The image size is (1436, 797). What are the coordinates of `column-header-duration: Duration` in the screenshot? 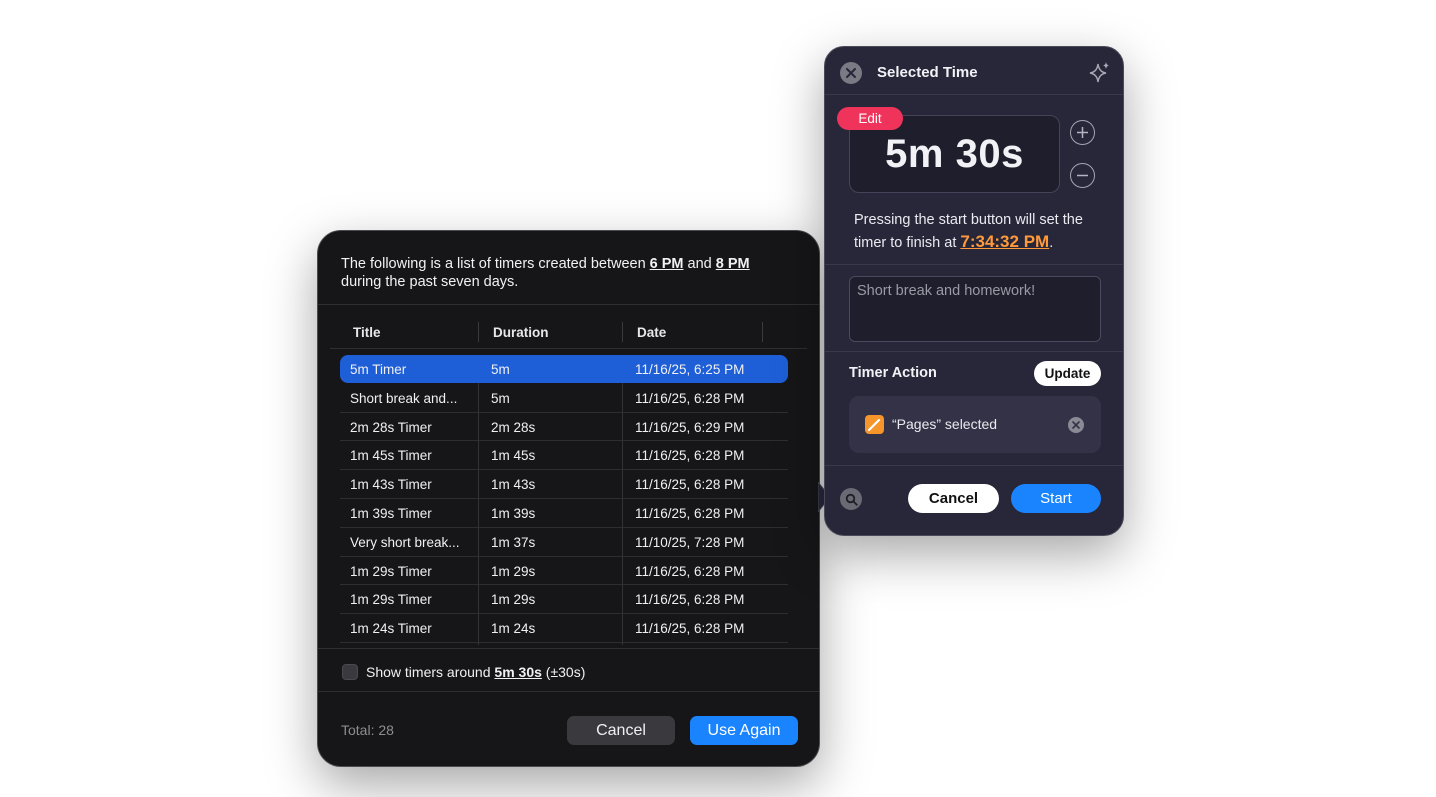 It's located at (521, 332).